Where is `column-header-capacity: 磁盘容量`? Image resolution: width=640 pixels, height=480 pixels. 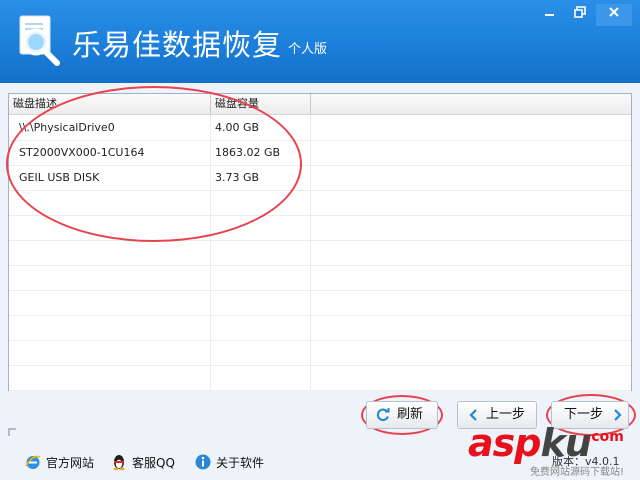 column-header-capacity: 磁盘容量 is located at coordinates (261, 104).